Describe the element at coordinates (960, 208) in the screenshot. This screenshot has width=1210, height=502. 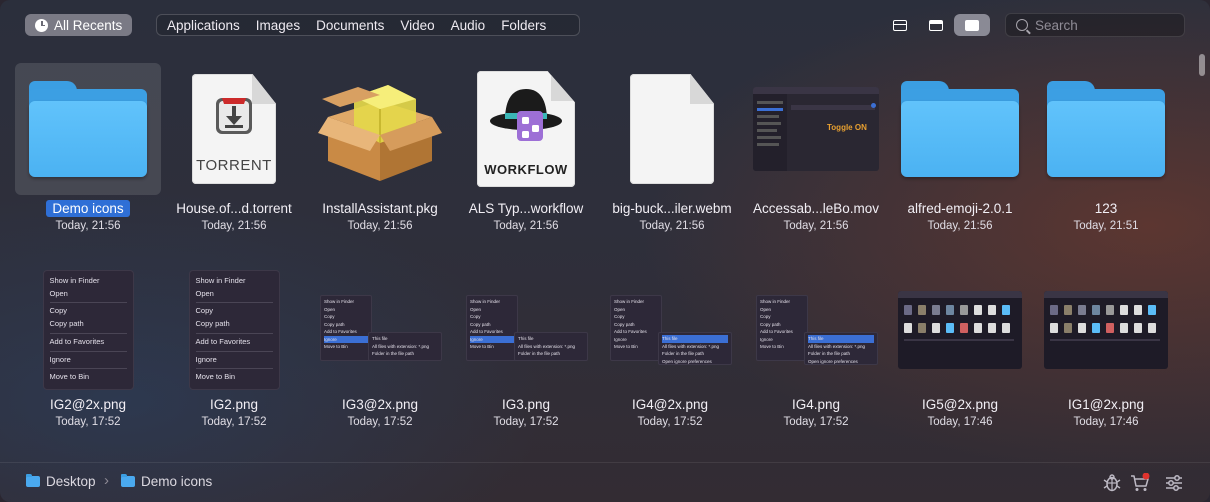
I see `item-name: alfred-emoji-2.0.1` at that location.